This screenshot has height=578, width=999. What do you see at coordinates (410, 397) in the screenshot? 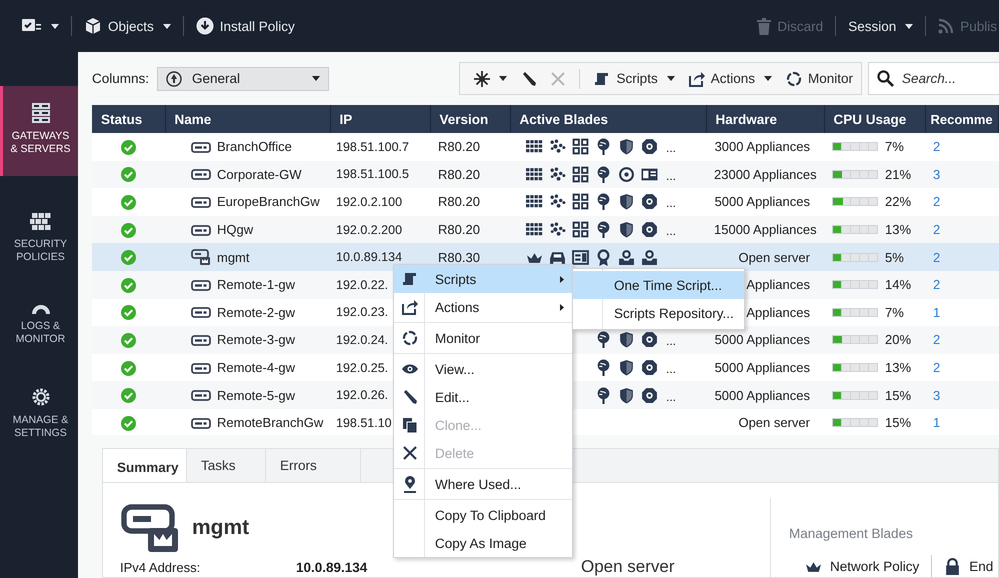
I see `pencil-icon` at bounding box center [410, 397].